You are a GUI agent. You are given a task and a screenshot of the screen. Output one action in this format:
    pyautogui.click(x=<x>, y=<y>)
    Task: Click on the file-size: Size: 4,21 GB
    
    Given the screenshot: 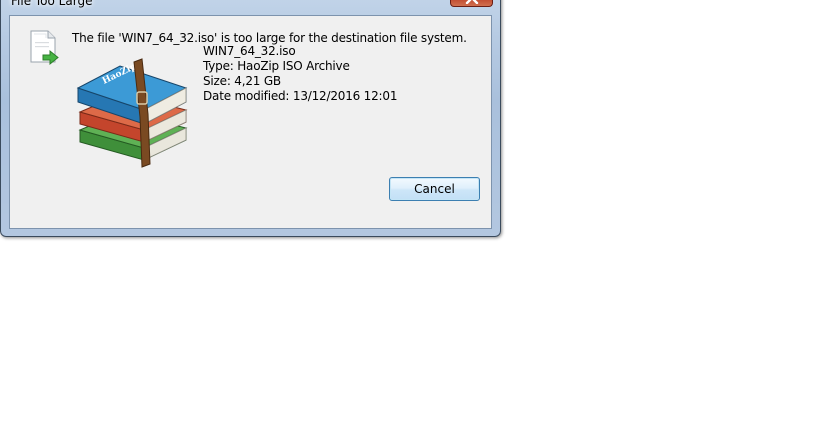 What is the action you would take?
    pyautogui.click(x=242, y=81)
    